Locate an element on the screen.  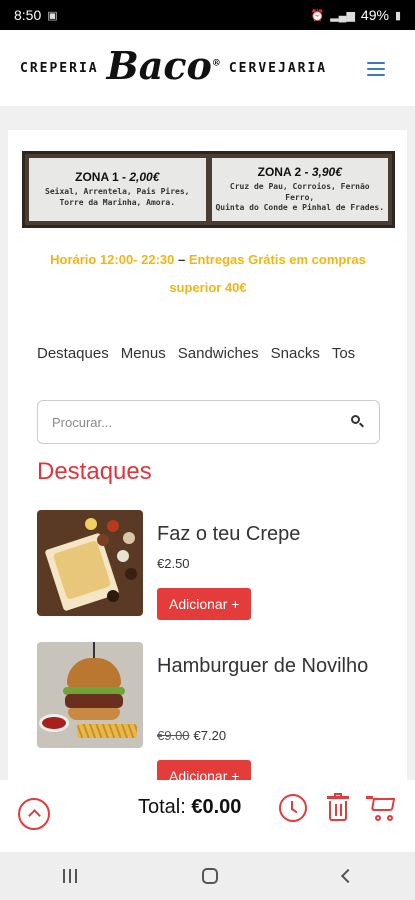
category-tab-destaques: Destaques is located at coordinates (73, 353).